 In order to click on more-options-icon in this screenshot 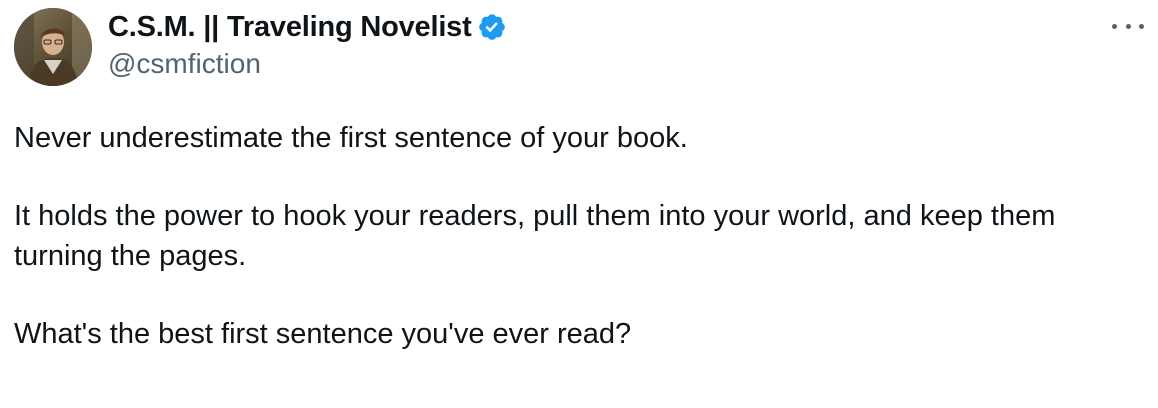, I will do `click(1128, 26)`.